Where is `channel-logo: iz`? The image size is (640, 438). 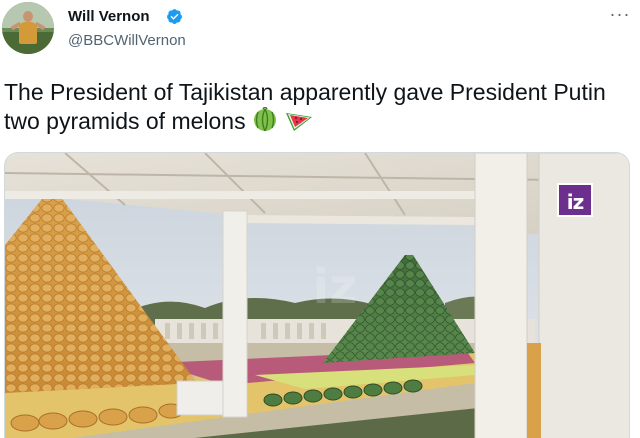 channel-logo: iz is located at coordinates (575, 200).